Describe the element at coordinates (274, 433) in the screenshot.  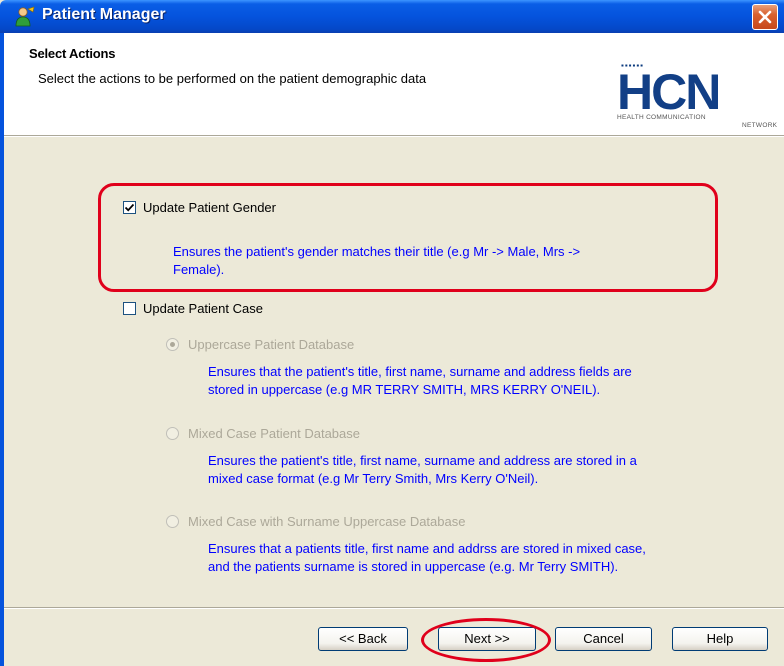
I see `mixed-case-label: Mixed Case Patient Database` at that location.